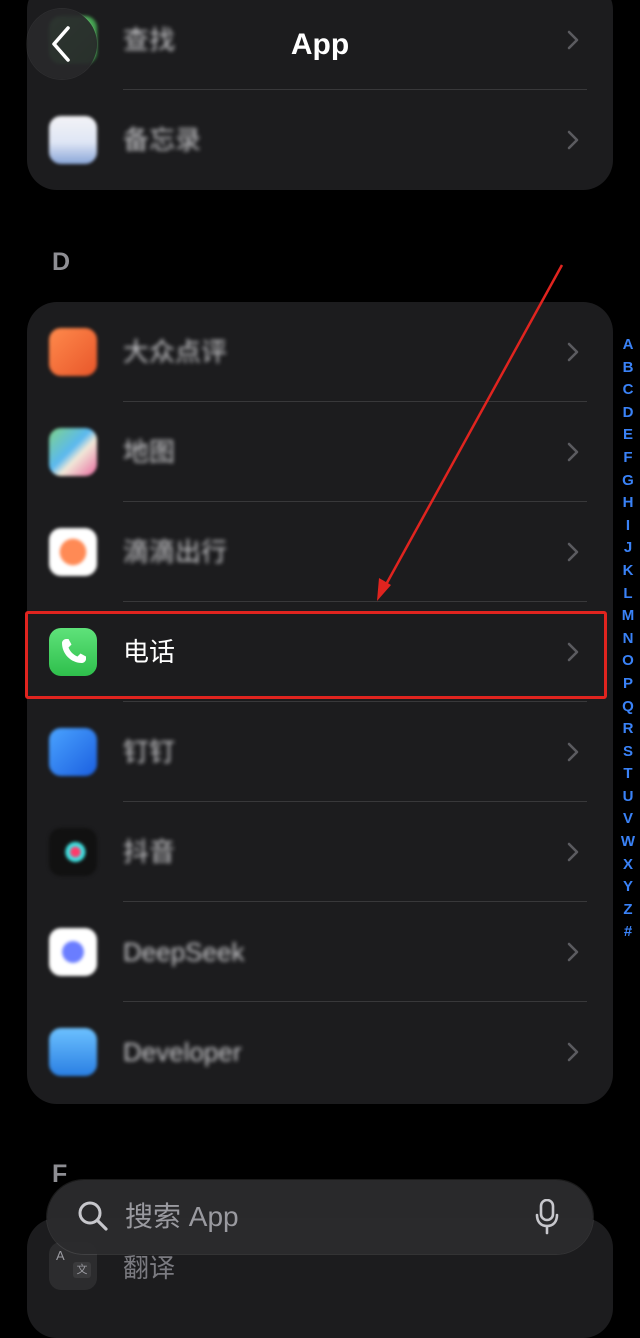 This screenshot has height=1338, width=640. What do you see at coordinates (628, 932) in the screenshot?
I see `index-letter: #` at bounding box center [628, 932].